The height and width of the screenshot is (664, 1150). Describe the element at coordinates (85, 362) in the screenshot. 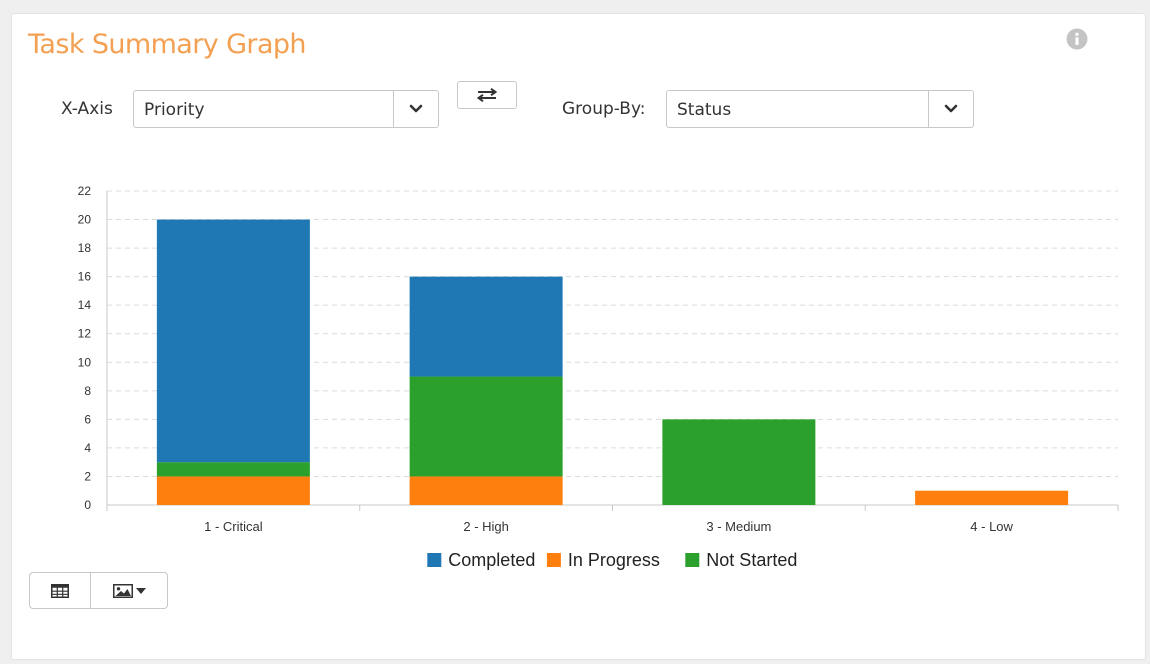

I see `y-tick-label: 10` at that location.